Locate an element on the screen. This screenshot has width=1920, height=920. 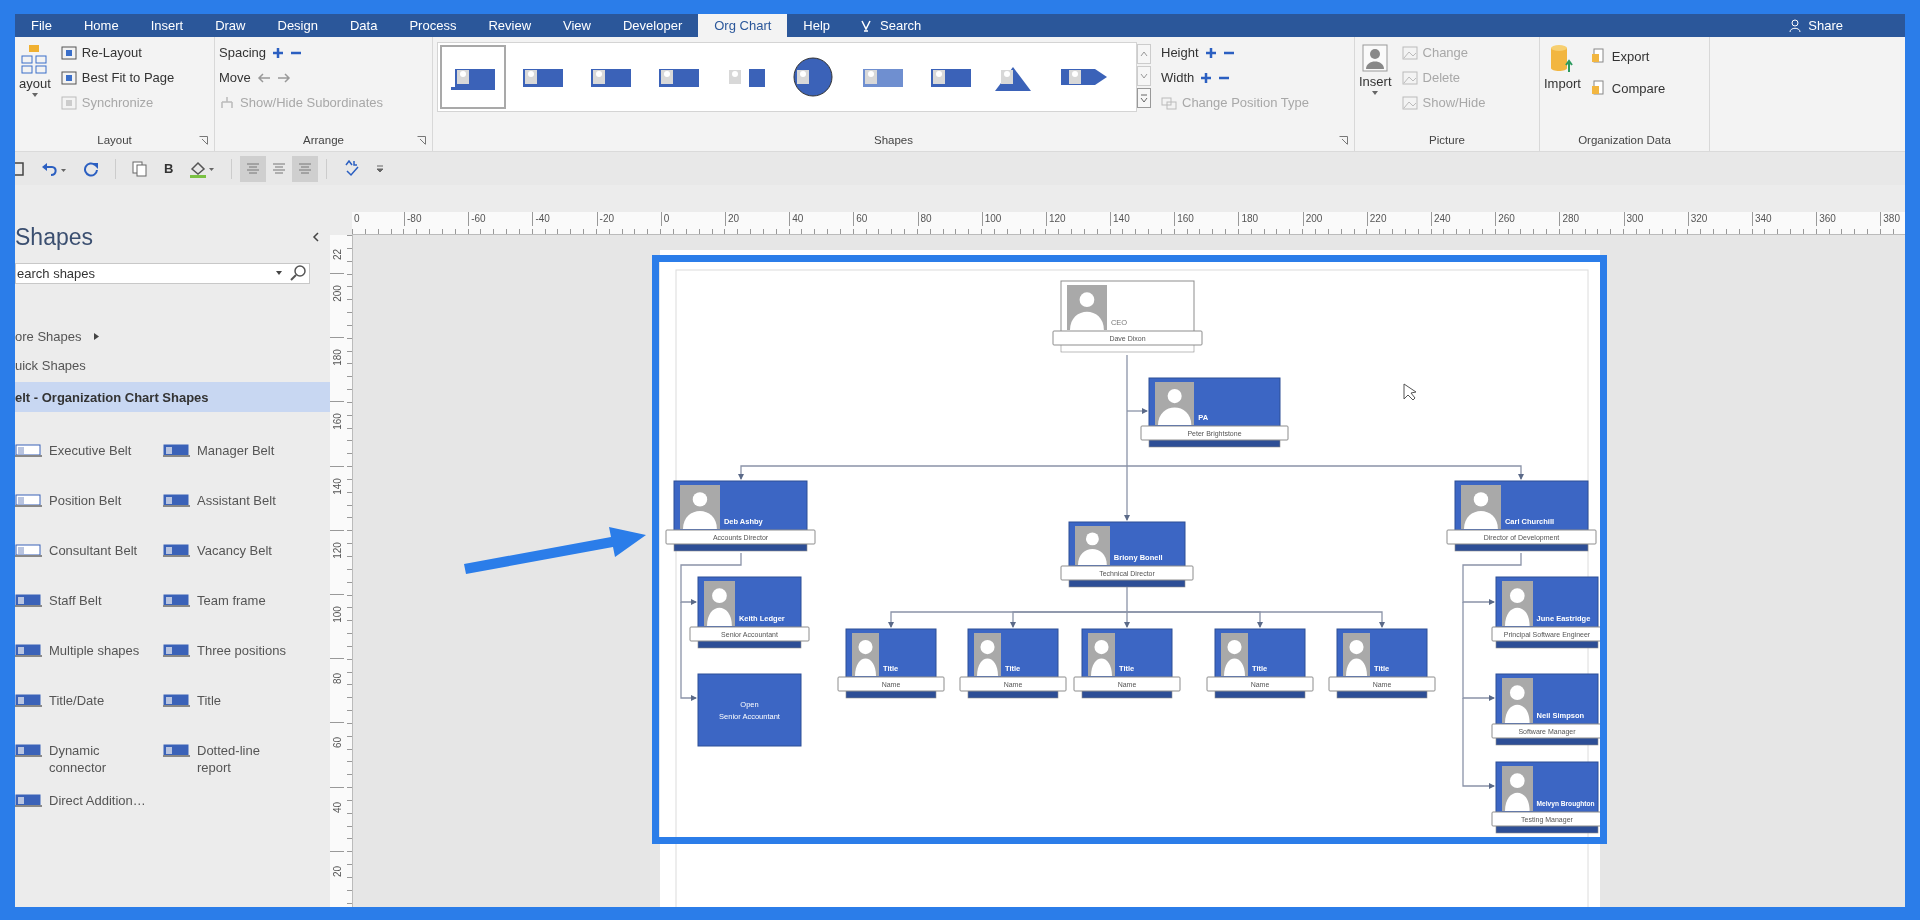
spelling-check-icon is located at coordinates (352, 168).